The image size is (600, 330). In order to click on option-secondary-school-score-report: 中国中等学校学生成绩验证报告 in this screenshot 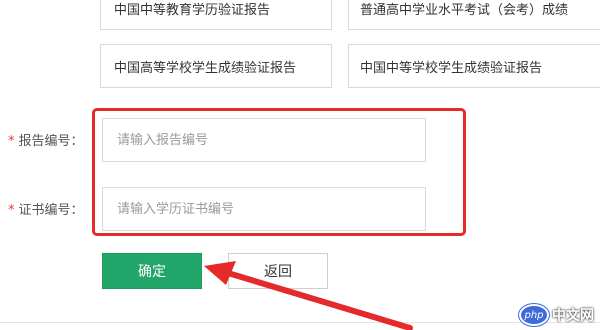, I will do `click(474, 66)`.